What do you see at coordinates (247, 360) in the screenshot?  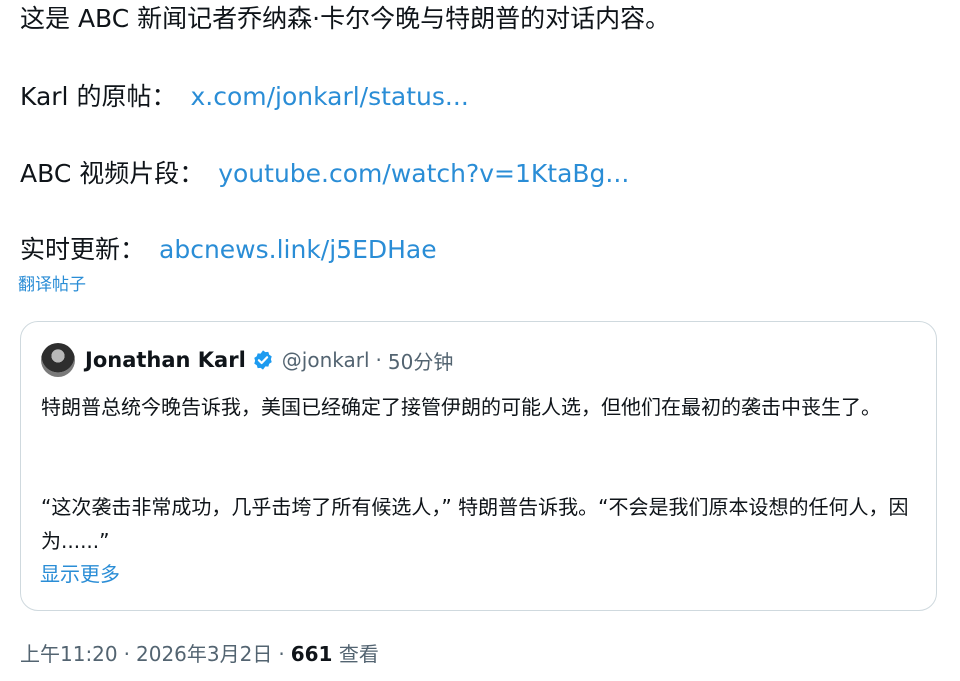 I see `quoted-post-header: Jonathan Karl @jonkarl · 50分钟` at bounding box center [247, 360].